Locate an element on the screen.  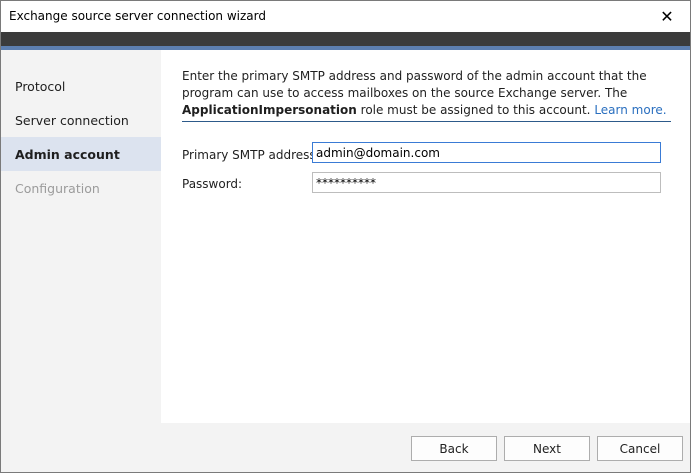
close-button: ✕ is located at coordinates (667, 16).